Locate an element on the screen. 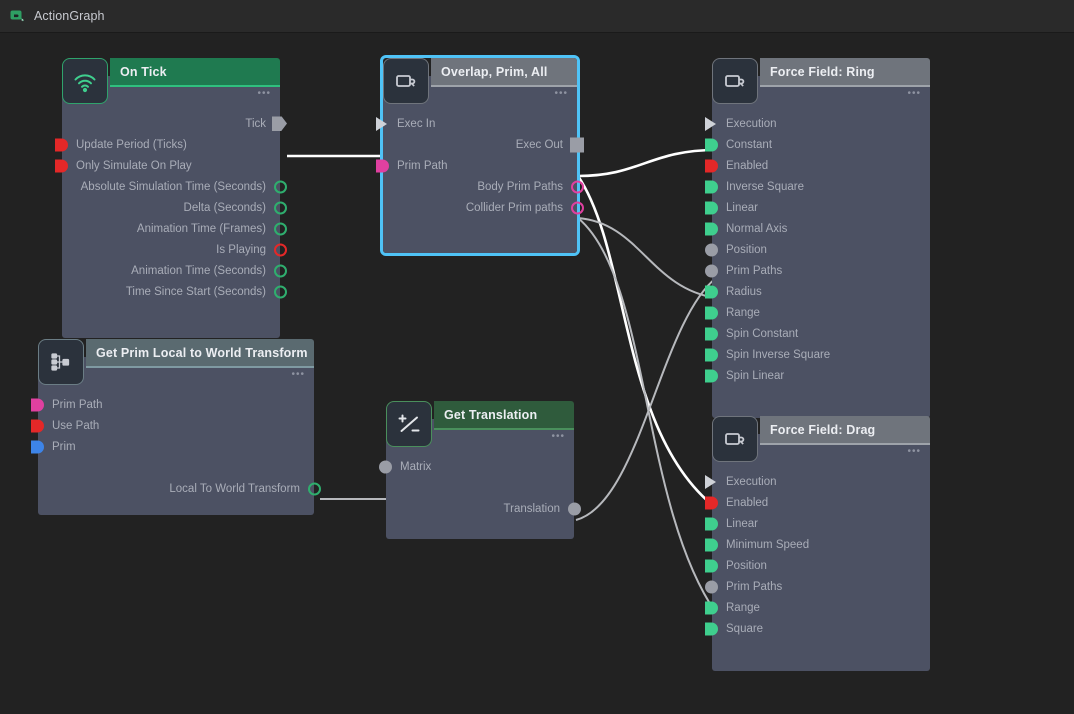 This screenshot has width=1074, height=714. port-row: Inverse Square is located at coordinates (817, 186).